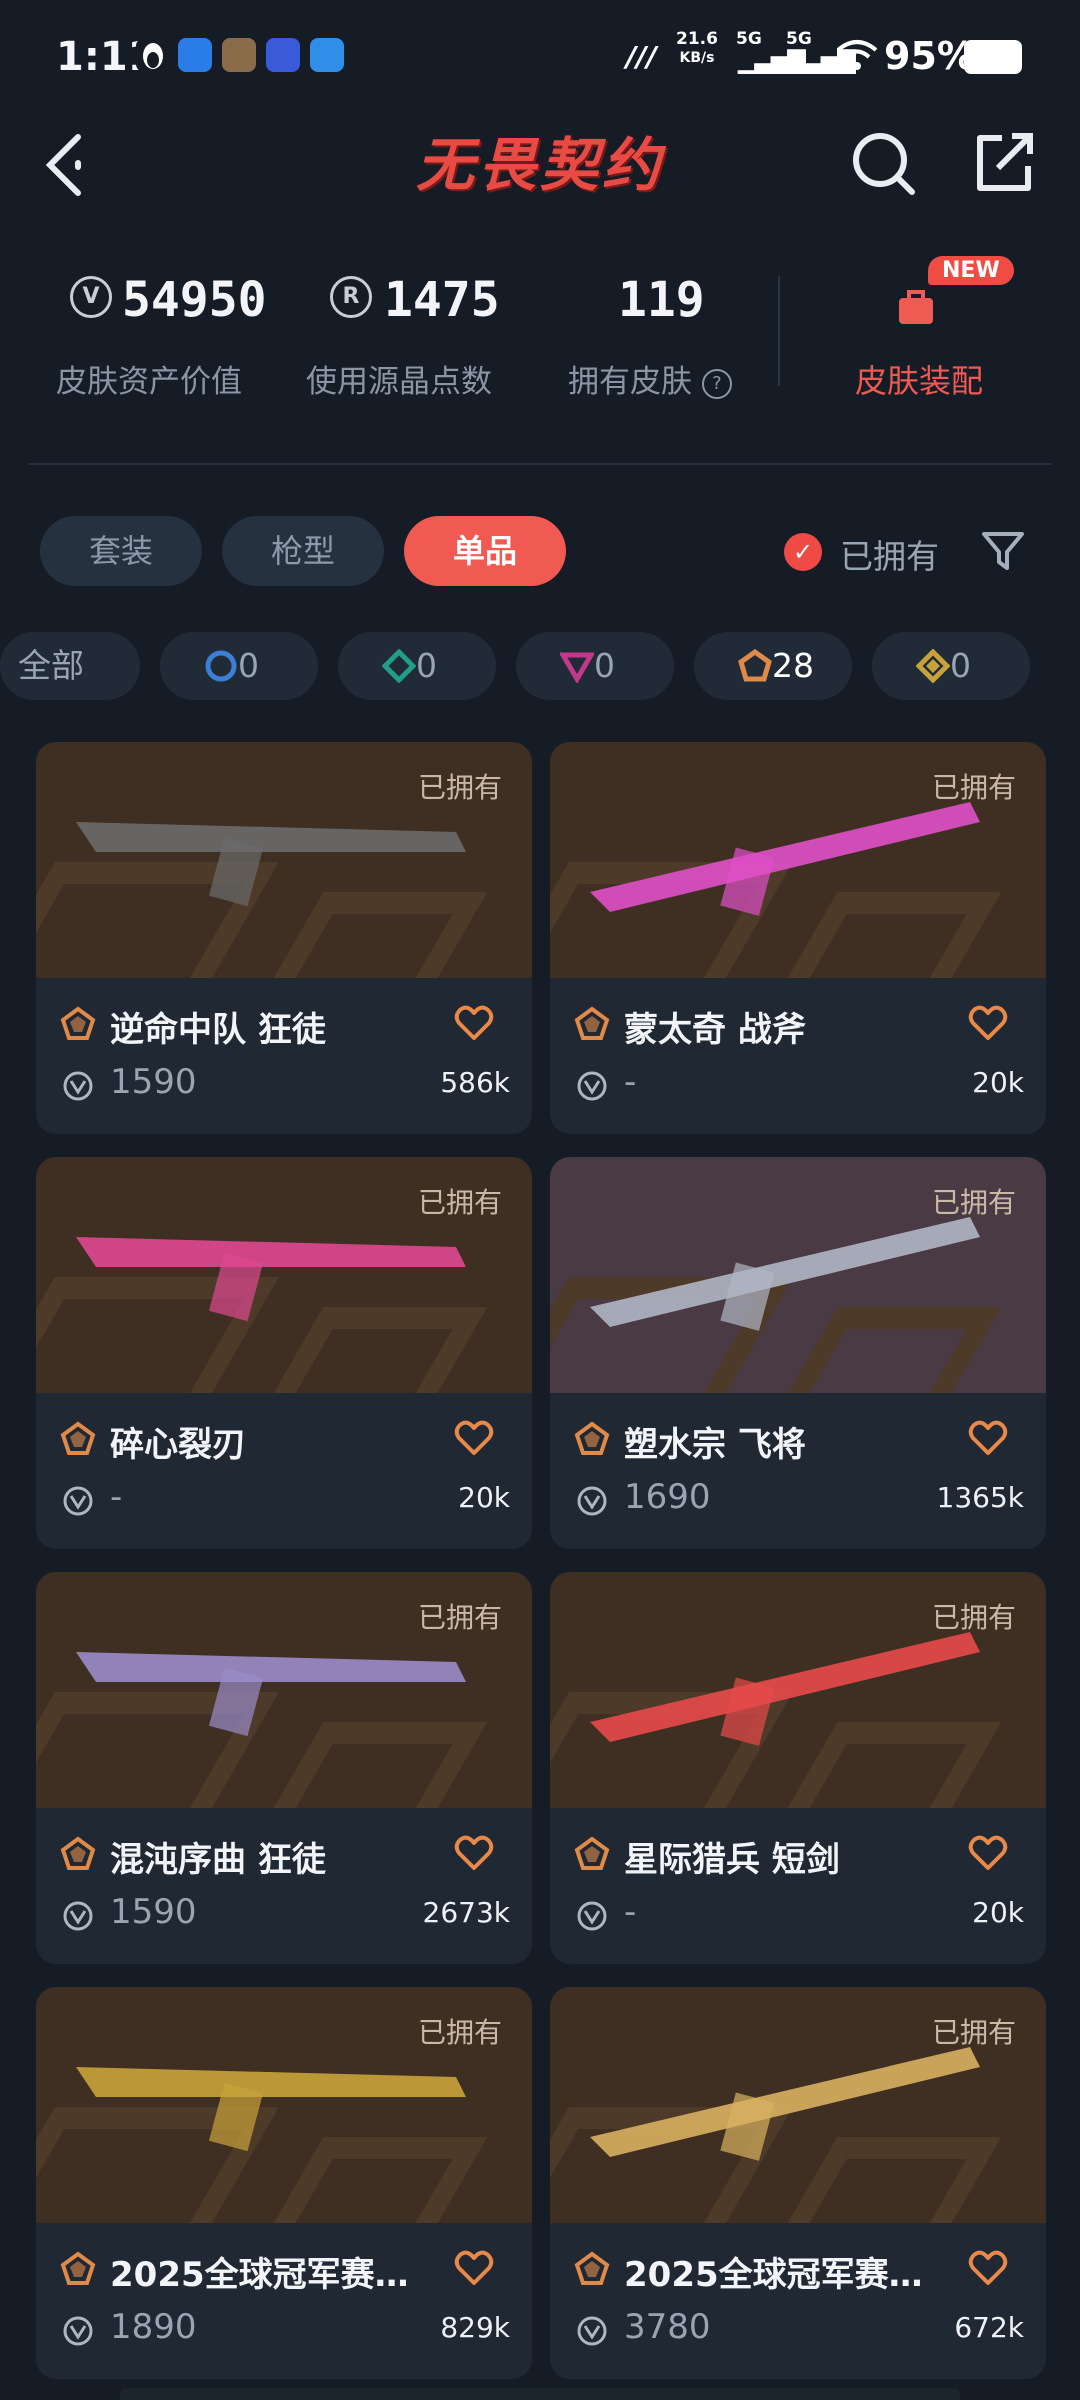 The width and height of the screenshot is (1080, 2400). Describe the element at coordinates (951, 666) in the screenshot. I see `rarity-chip-ultra: 0` at that location.